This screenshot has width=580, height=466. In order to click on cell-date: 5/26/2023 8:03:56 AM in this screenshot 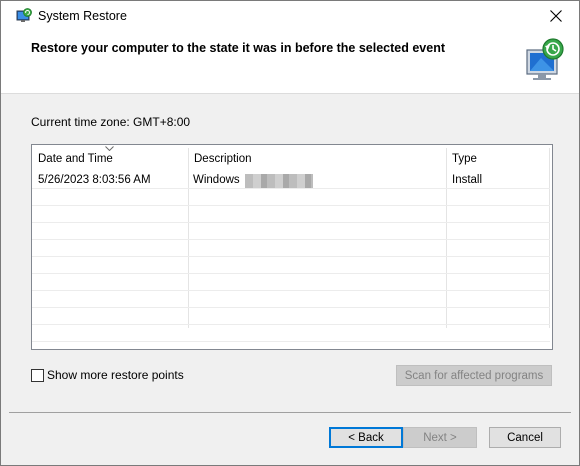, I will do `click(94, 180)`.